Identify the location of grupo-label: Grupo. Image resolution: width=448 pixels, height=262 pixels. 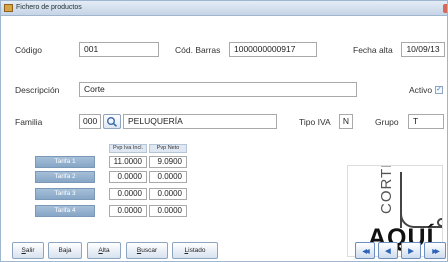
(387, 122).